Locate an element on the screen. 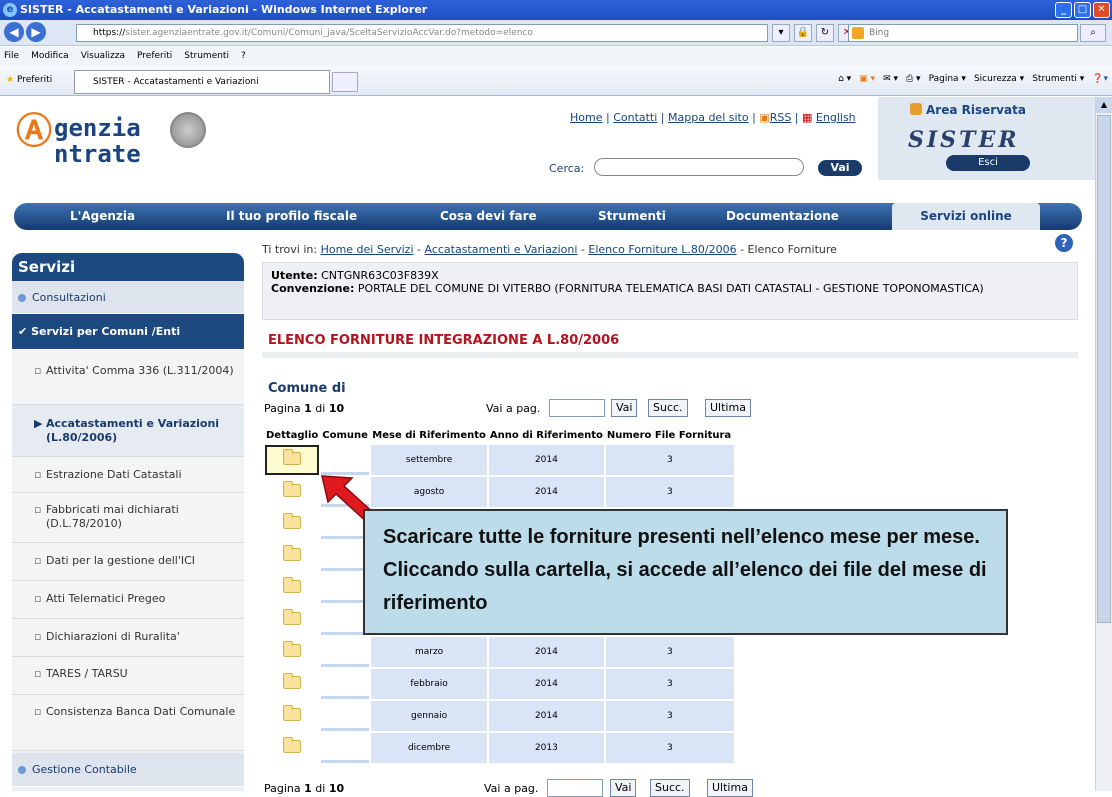  back-icon: ◀ is located at coordinates (14, 32).